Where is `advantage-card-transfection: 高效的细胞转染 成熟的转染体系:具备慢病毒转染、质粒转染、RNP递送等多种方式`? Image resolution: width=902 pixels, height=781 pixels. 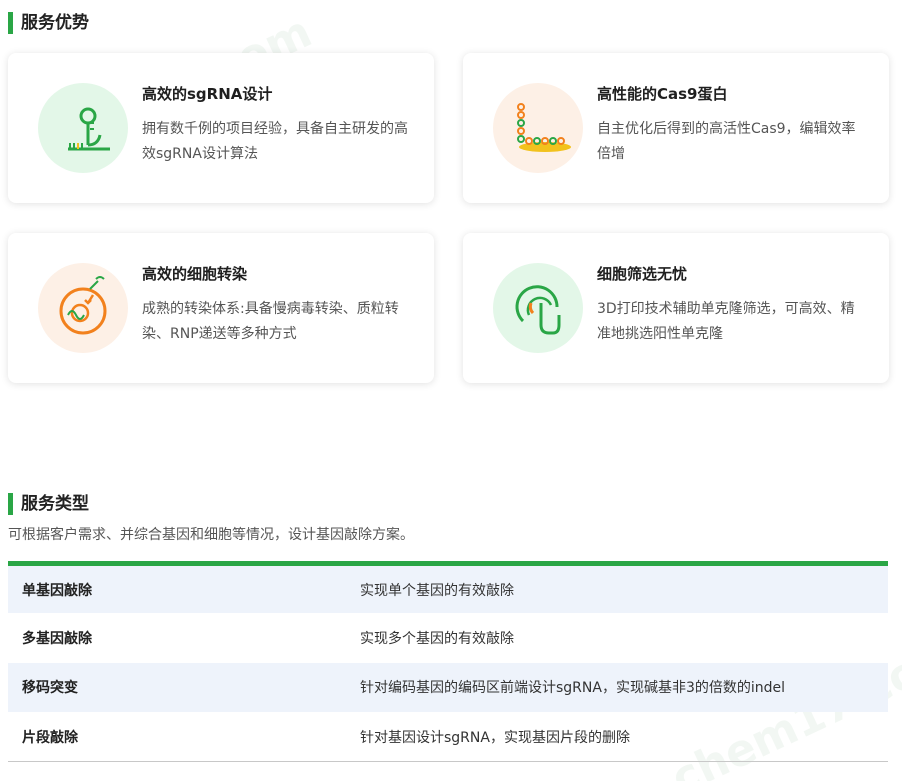 advantage-card-transfection: 高效的细胞转染 成熟的转染体系:具备慢病毒转染、质粒转染、RNP递送等多种方式 is located at coordinates (221, 308).